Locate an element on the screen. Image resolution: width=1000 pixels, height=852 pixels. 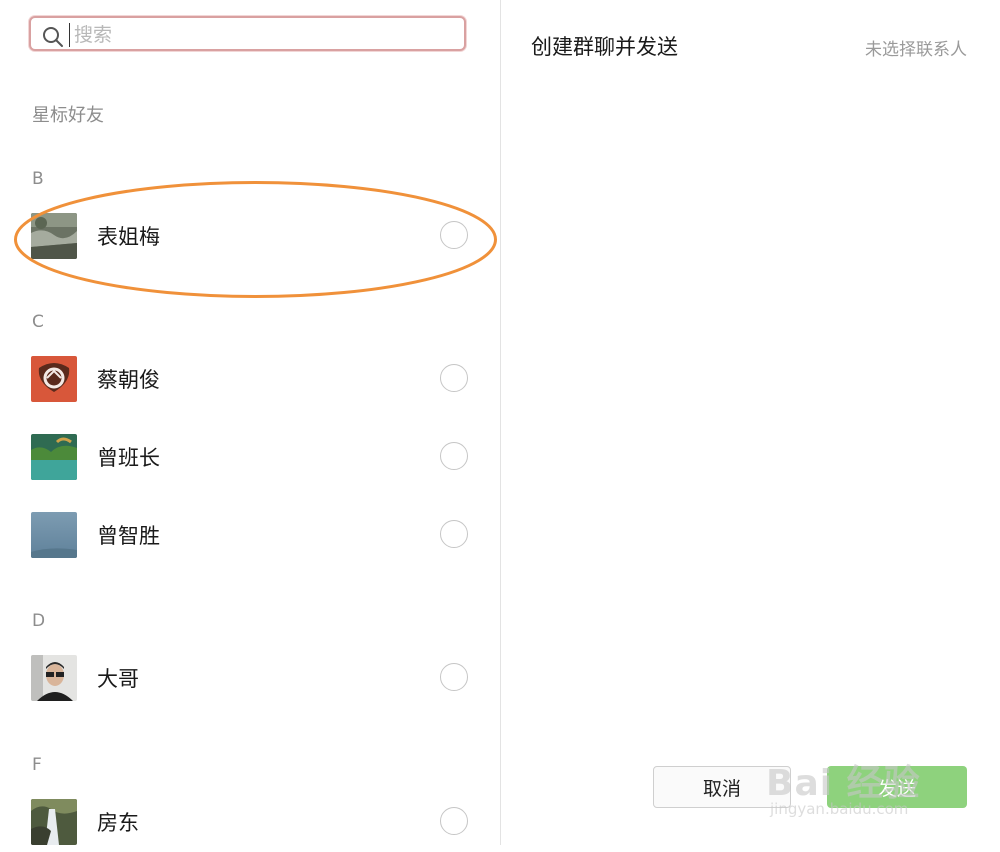
group-letter-f: F is located at coordinates (37, 765).